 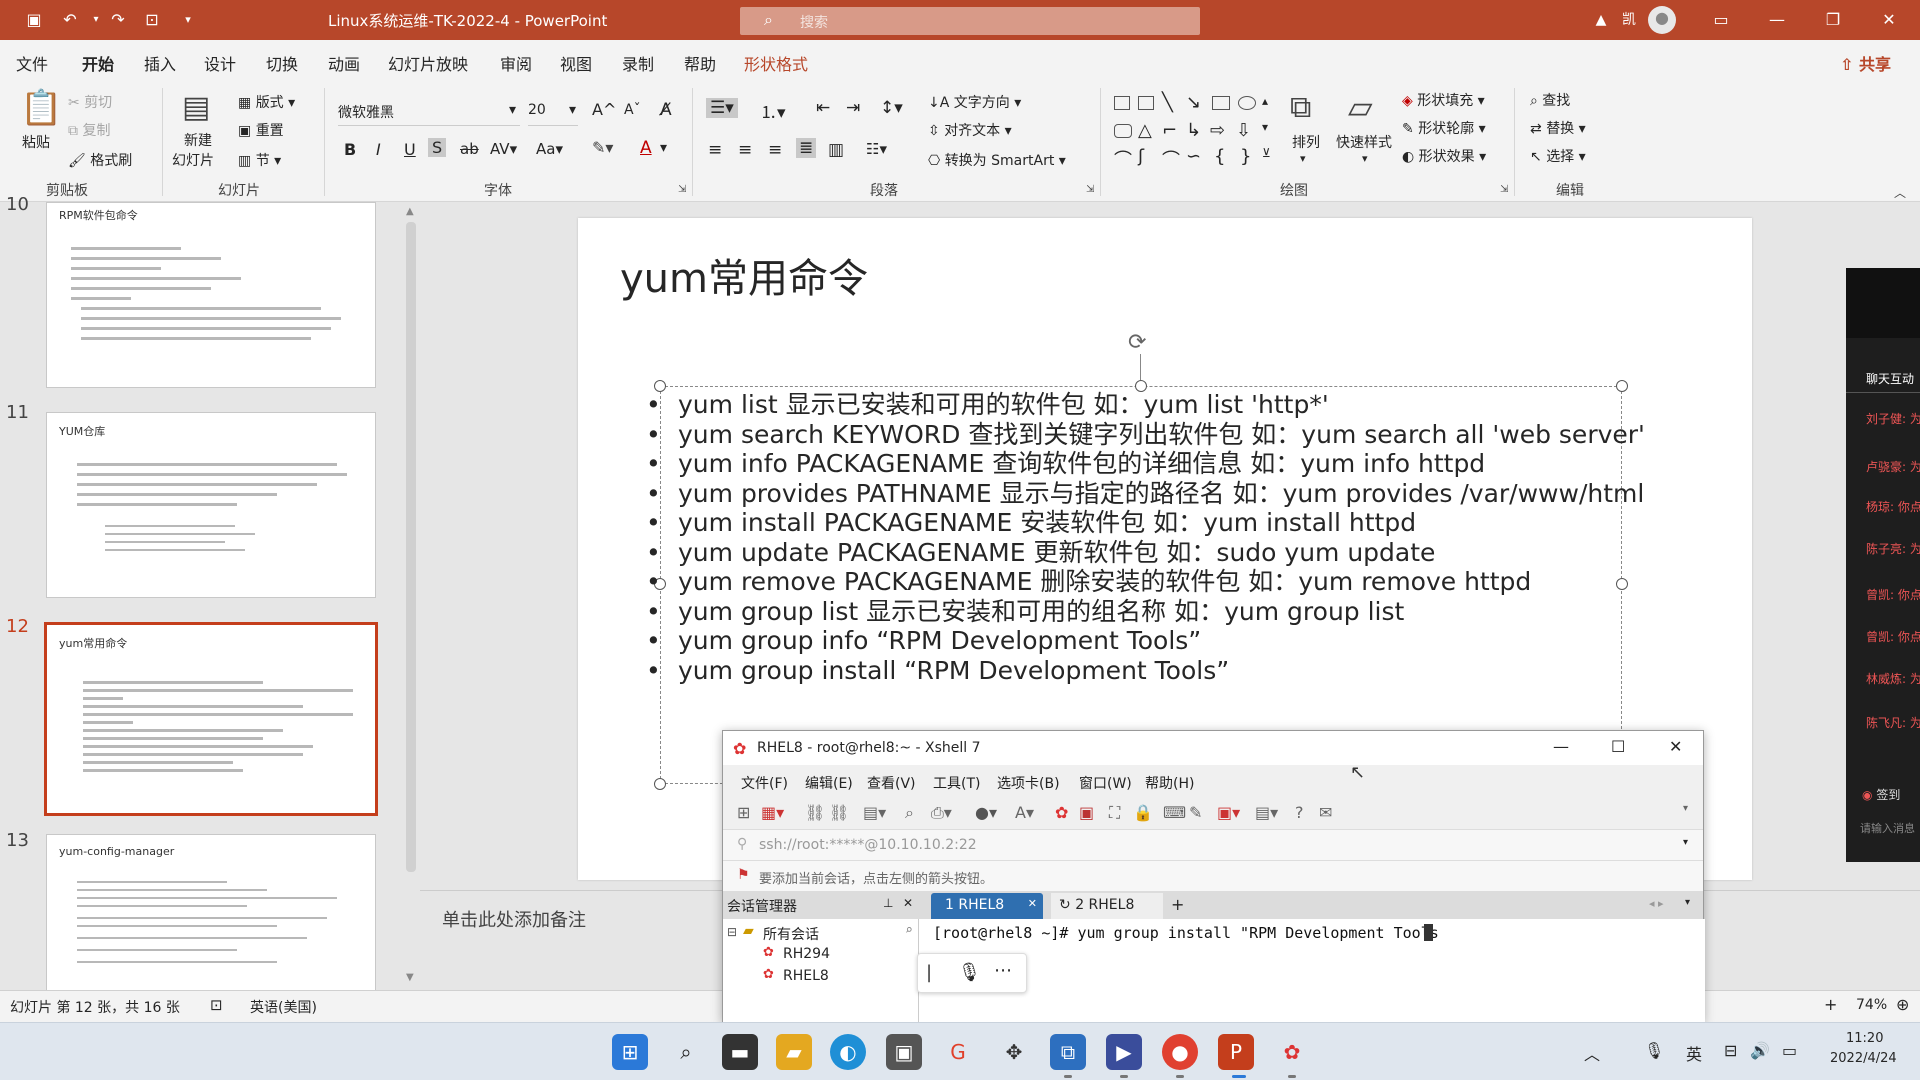 I want to click on shapes-more-icon: ⊻, so click(x=1266, y=153).